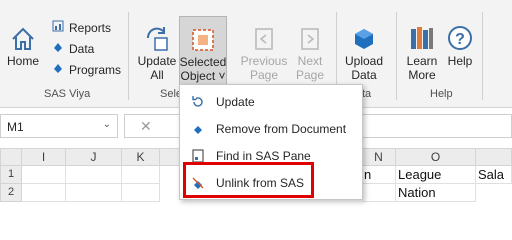 This screenshot has width=512, height=240. Describe the element at coordinates (157, 75) in the screenshot. I see `update-all-label-2: All` at that location.